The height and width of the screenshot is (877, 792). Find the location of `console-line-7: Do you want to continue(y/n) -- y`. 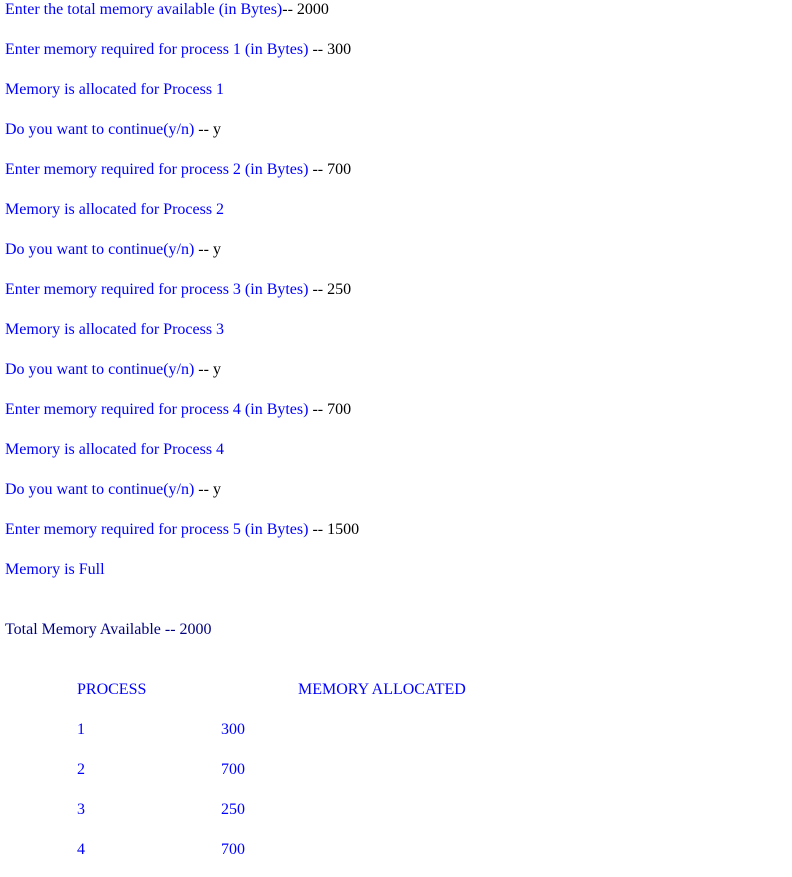

console-line-7: Do you want to continue(y/n) -- y is located at coordinates (113, 250).